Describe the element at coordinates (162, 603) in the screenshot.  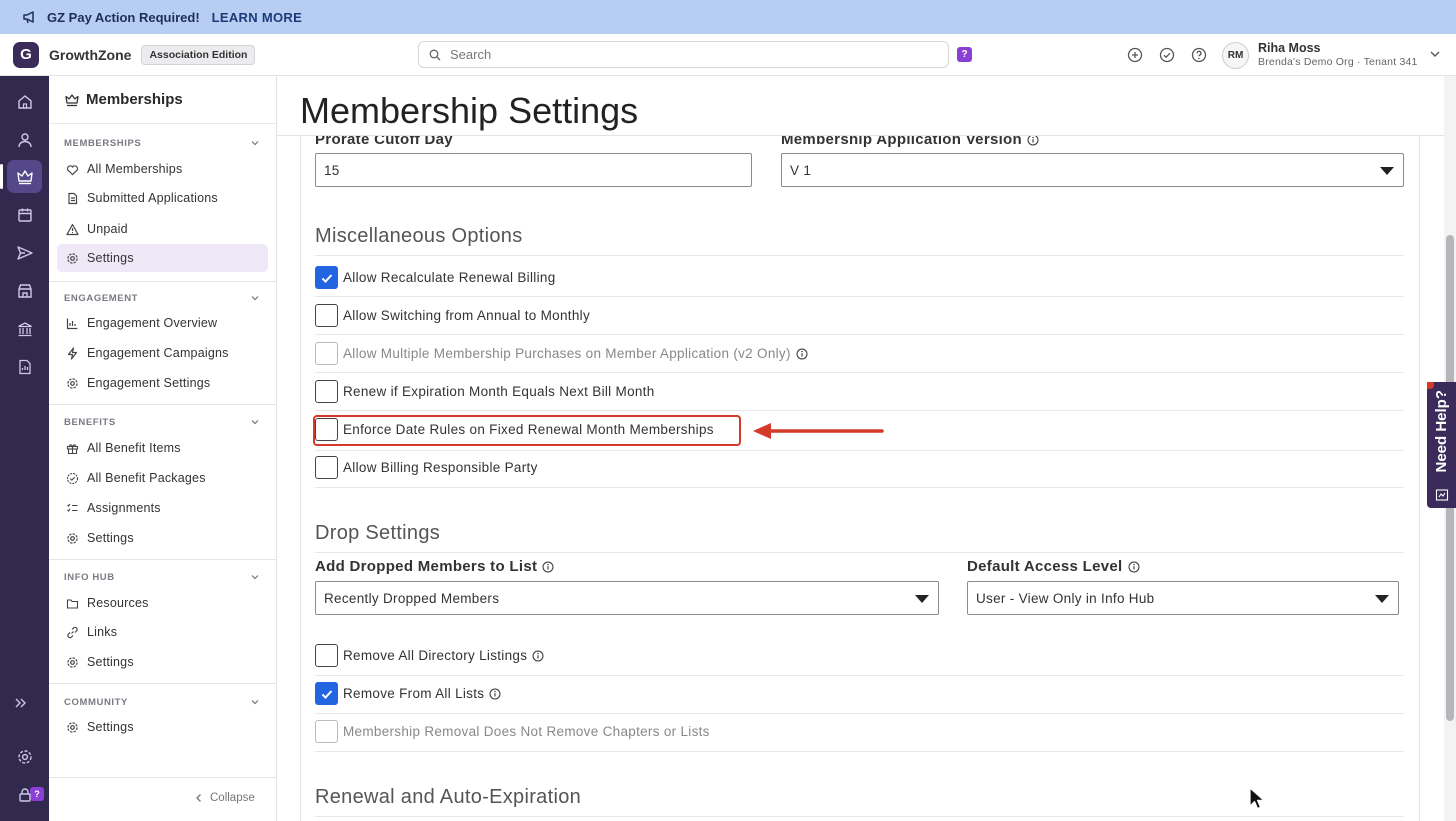
I see `sidebar-item-resources: Resources` at that location.